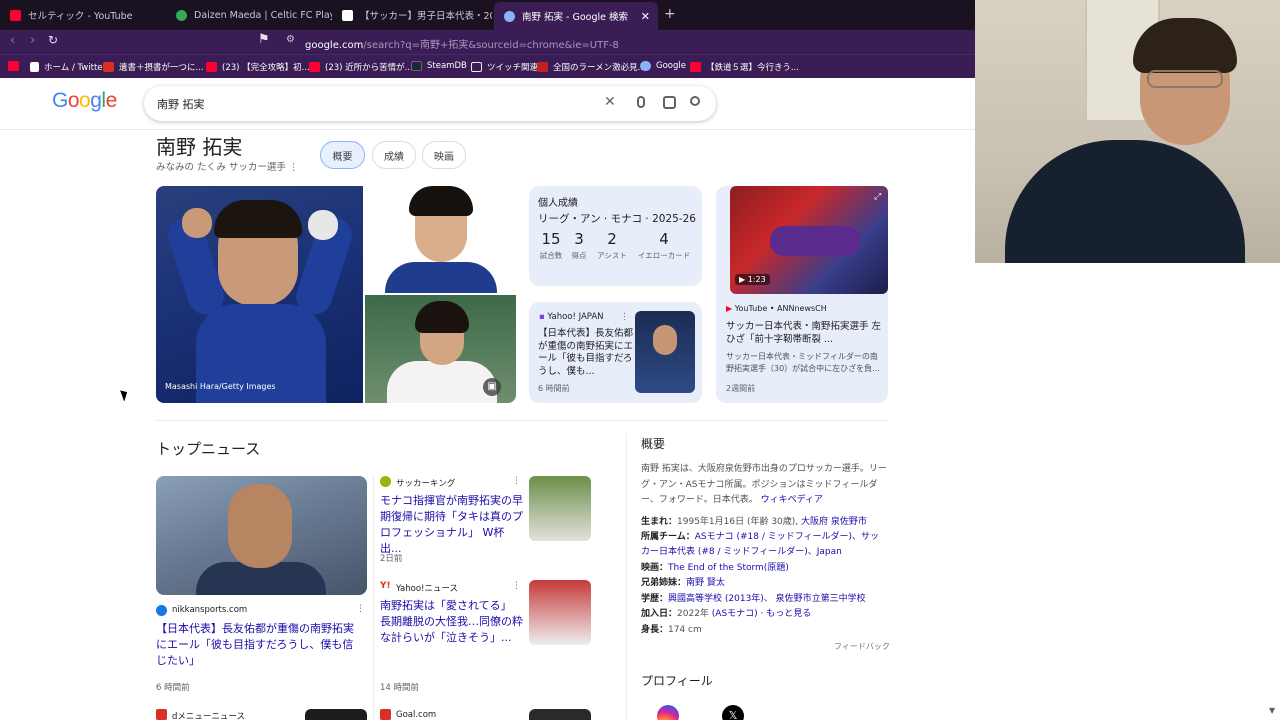 The image size is (1280, 720). Describe the element at coordinates (444, 155) in the screenshot. I see `chip-movies: 映画` at that location.